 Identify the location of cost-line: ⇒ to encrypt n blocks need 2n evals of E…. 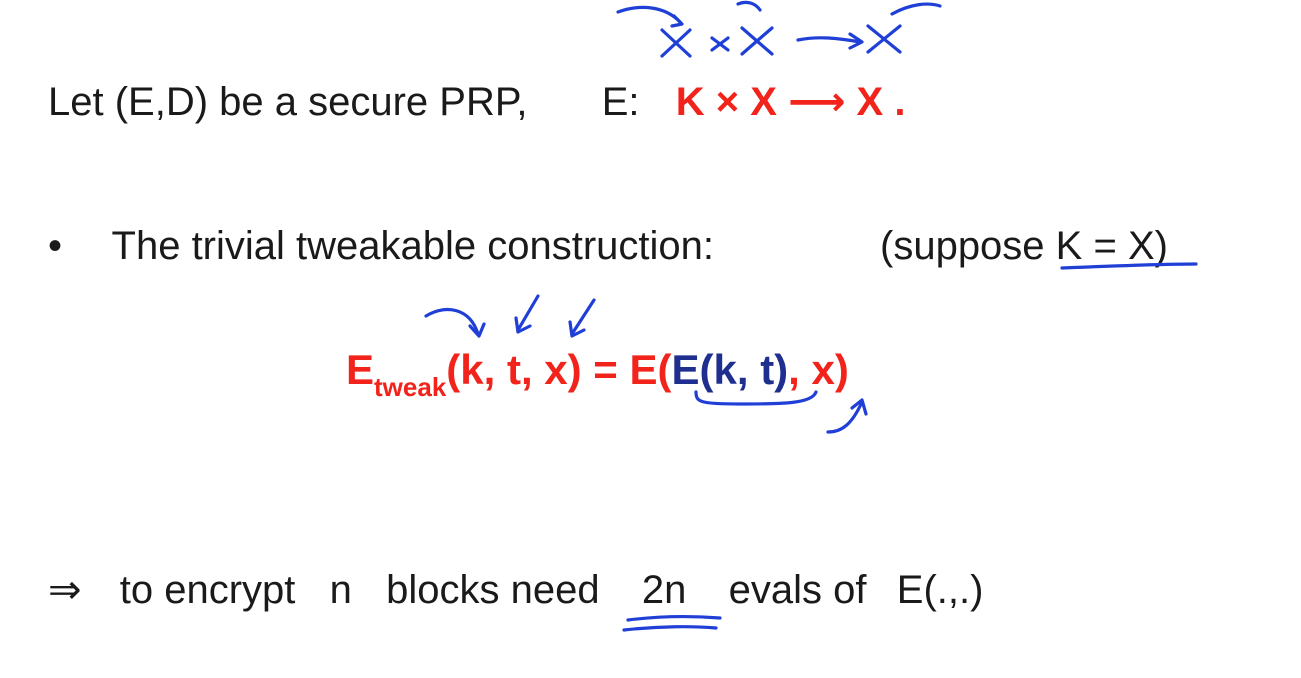
(515, 590).